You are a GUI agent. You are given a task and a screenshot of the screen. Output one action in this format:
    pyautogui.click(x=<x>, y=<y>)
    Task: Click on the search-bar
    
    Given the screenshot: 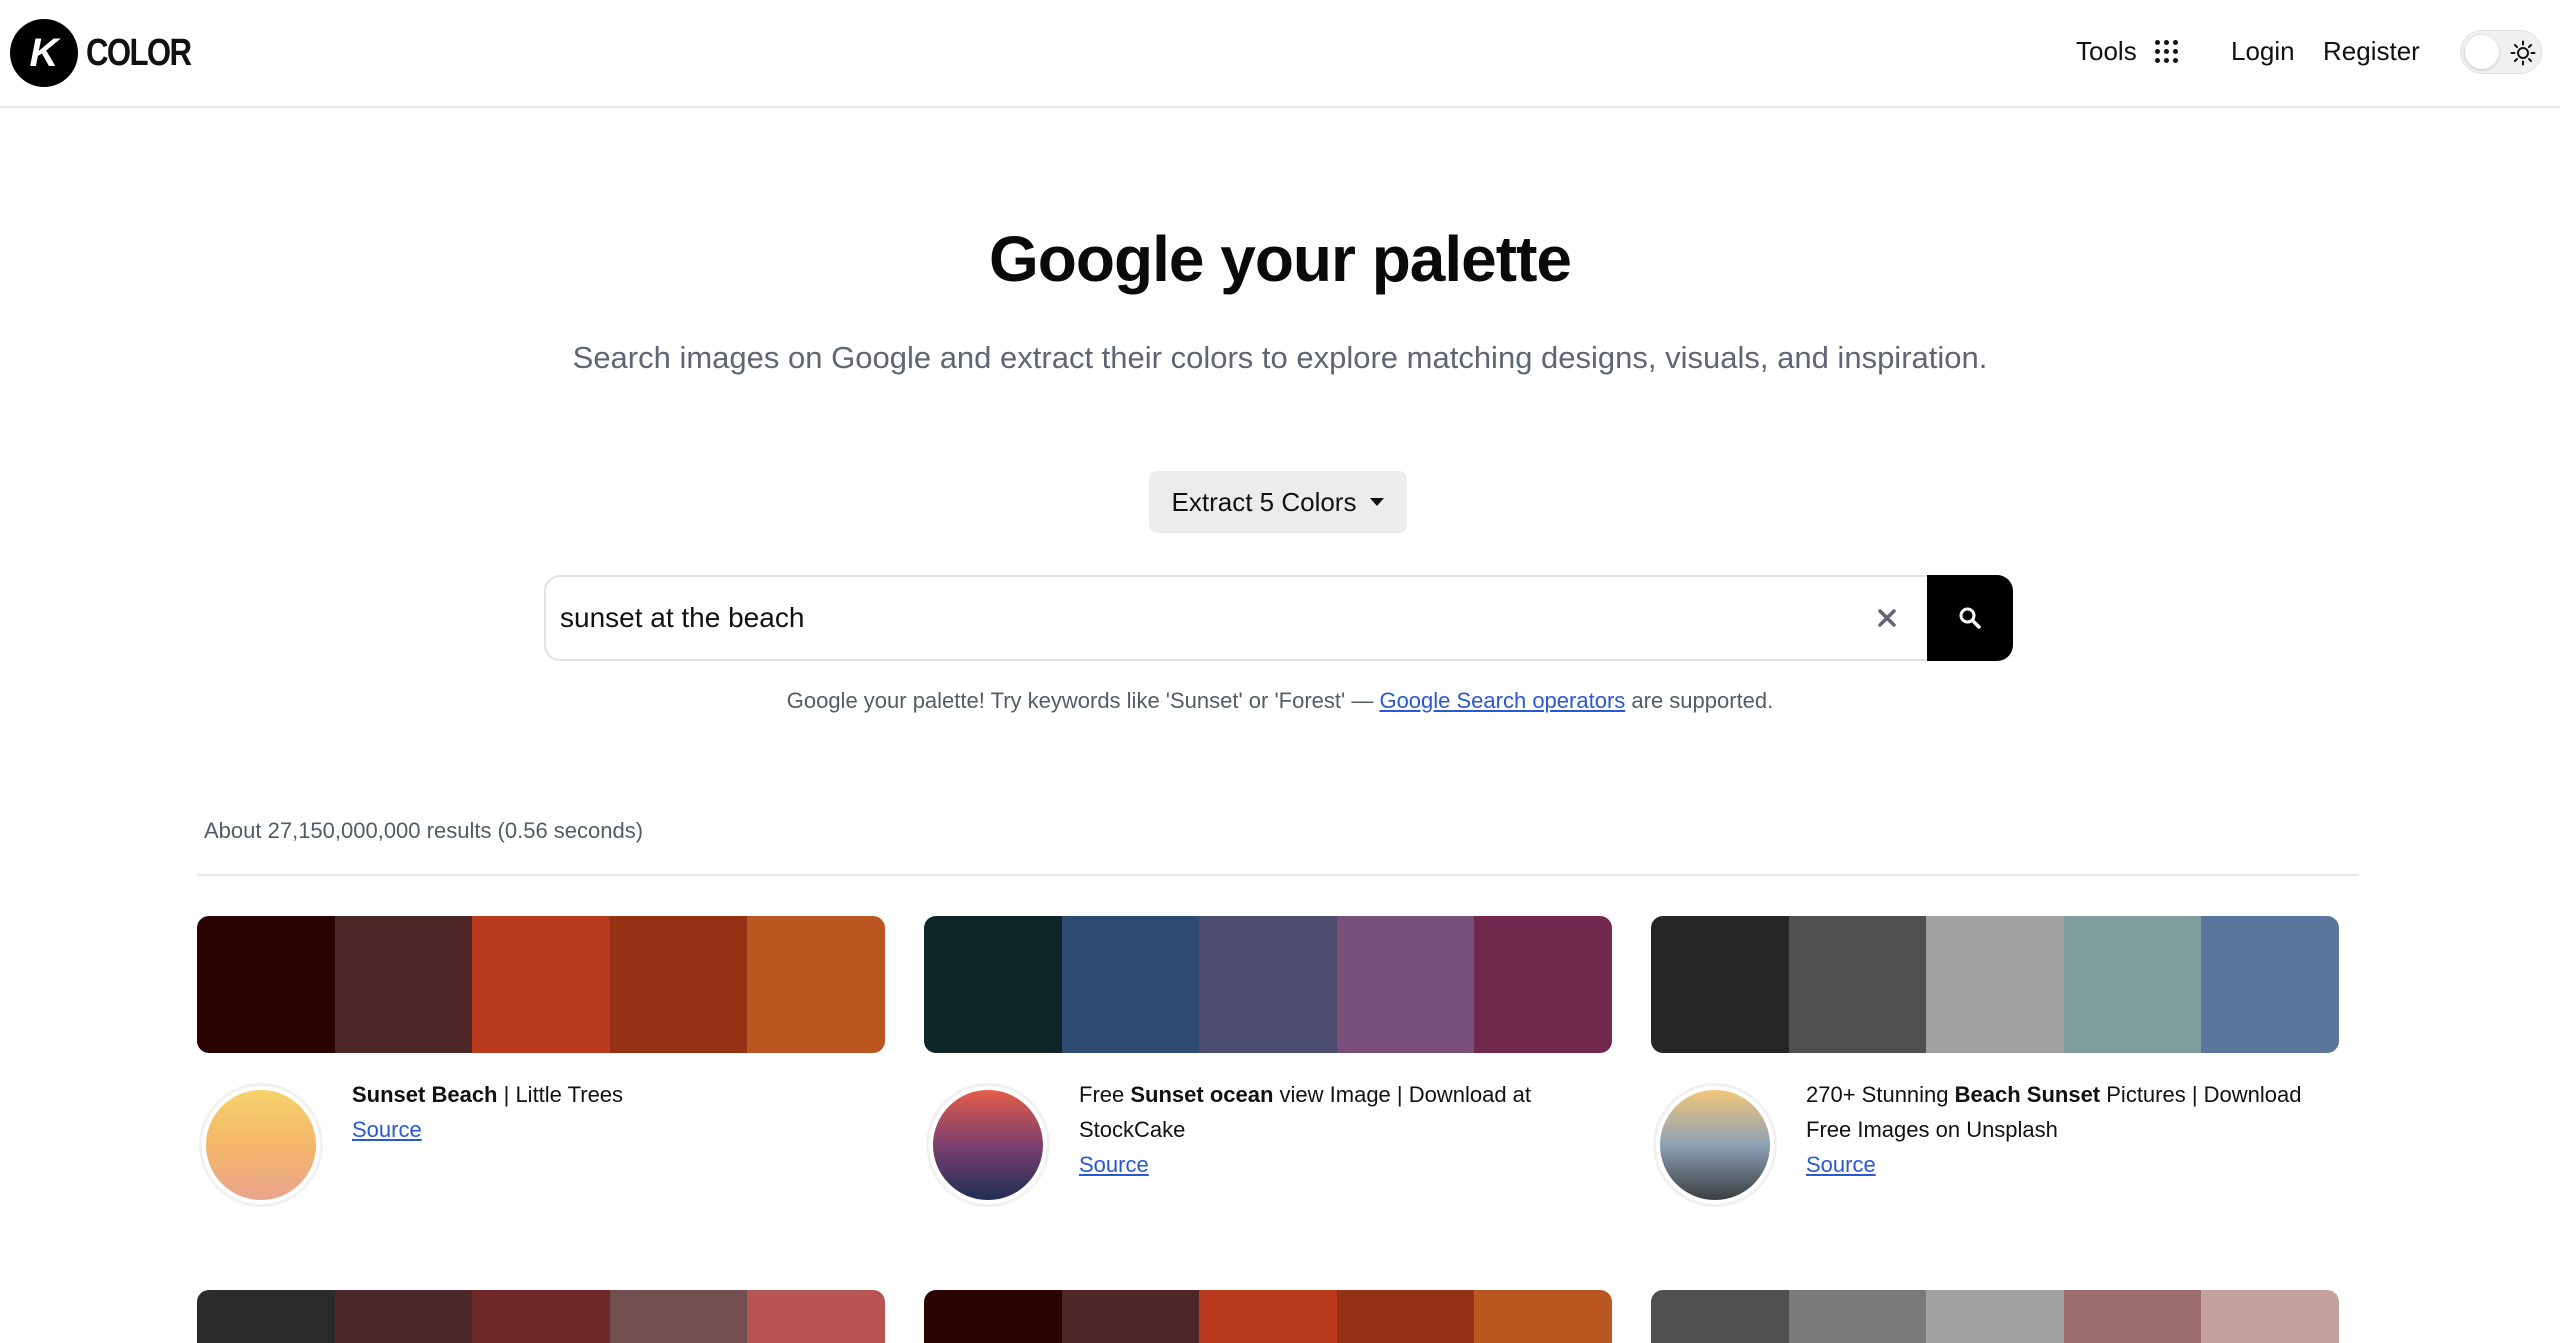 What is the action you would take?
    pyautogui.click(x=1278, y=618)
    